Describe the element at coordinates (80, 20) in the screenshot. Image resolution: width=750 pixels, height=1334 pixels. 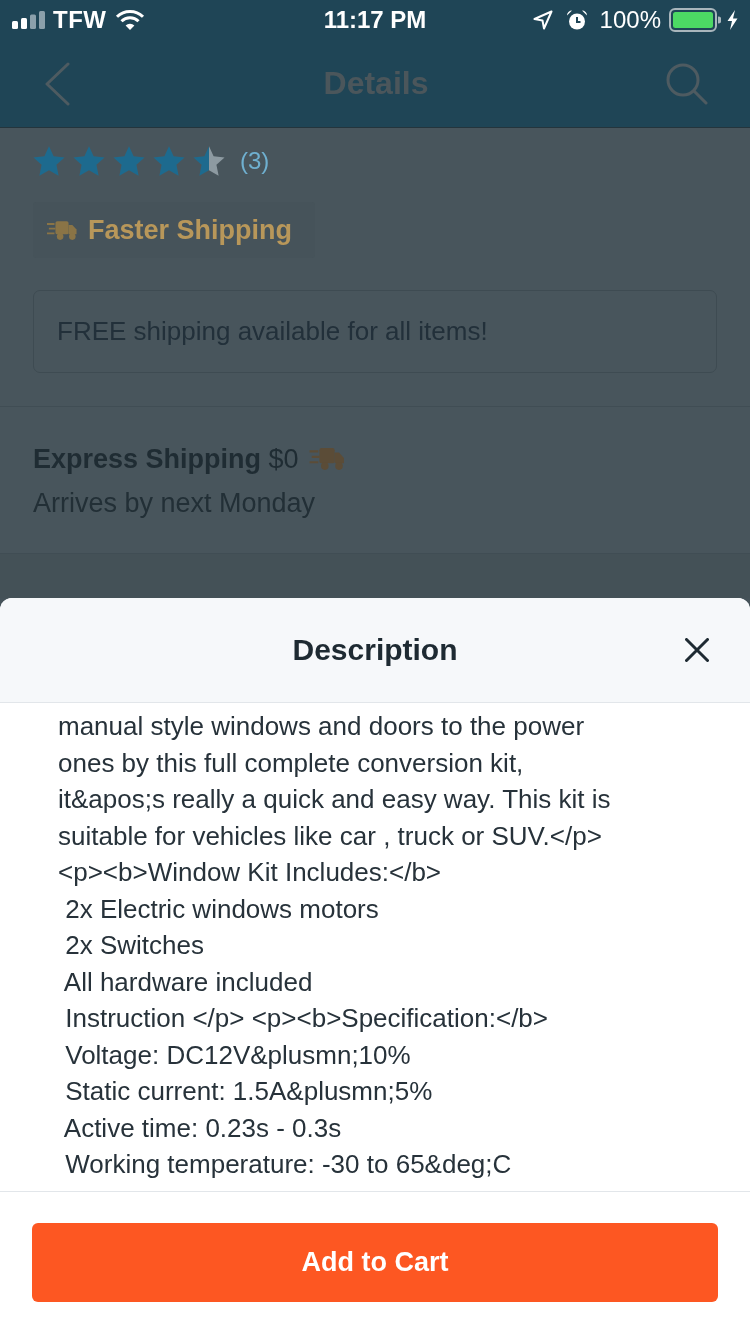
I see `carrier-name: TFW` at that location.